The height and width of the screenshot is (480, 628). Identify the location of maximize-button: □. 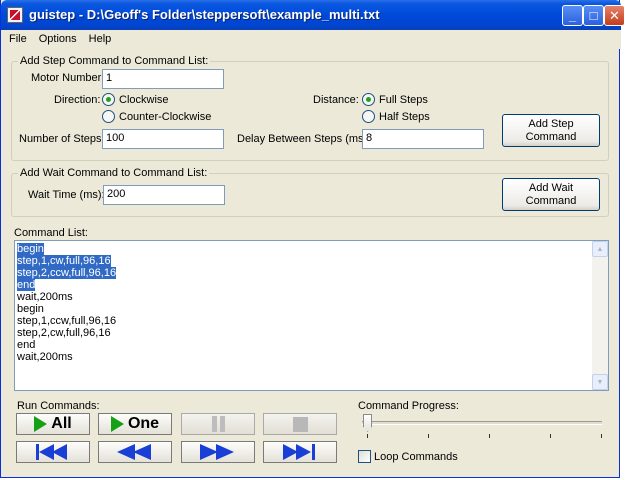
(593, 15).